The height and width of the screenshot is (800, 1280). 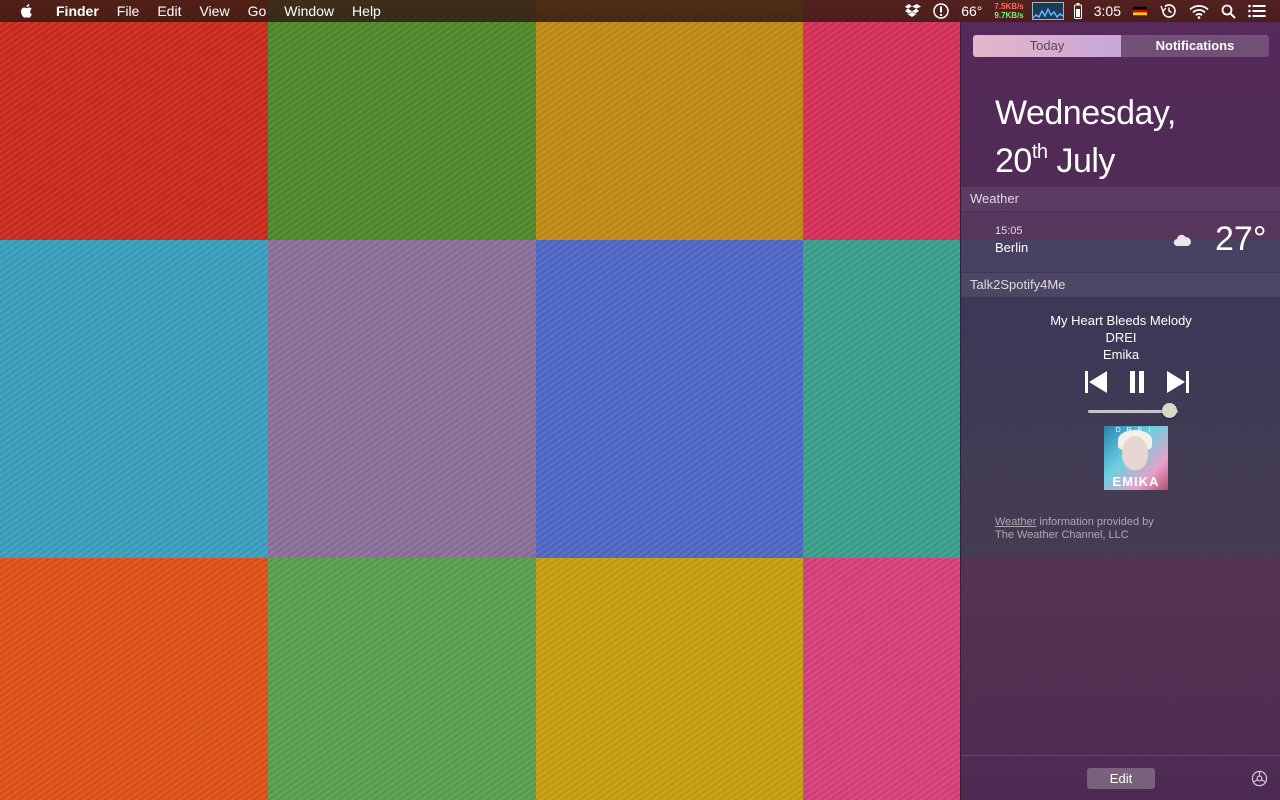 I want to click on net-download-speed: 9.7KB/s, so click(x=1009, y=15).